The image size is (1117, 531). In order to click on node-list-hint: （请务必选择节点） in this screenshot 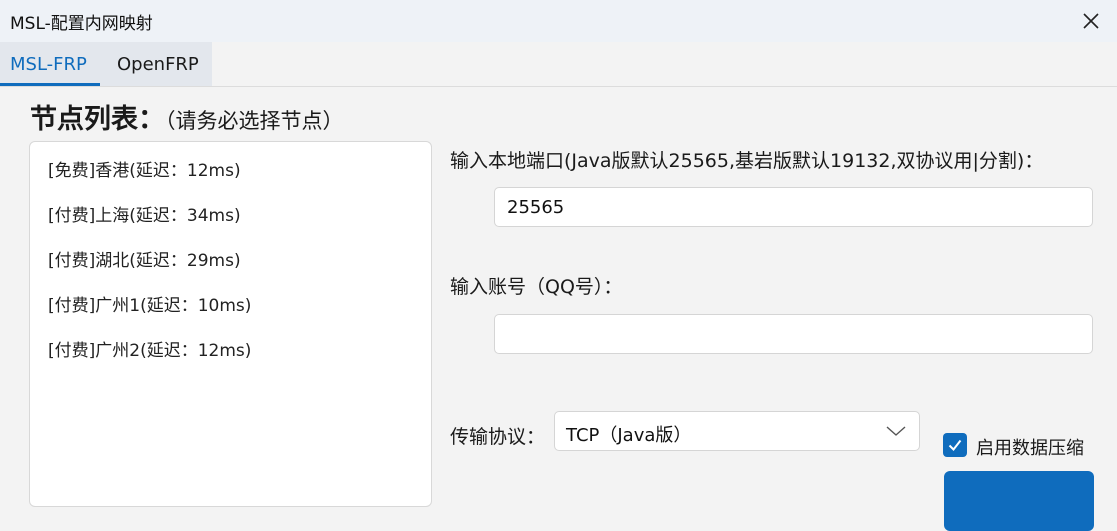, I will do `click(254, 121)`.